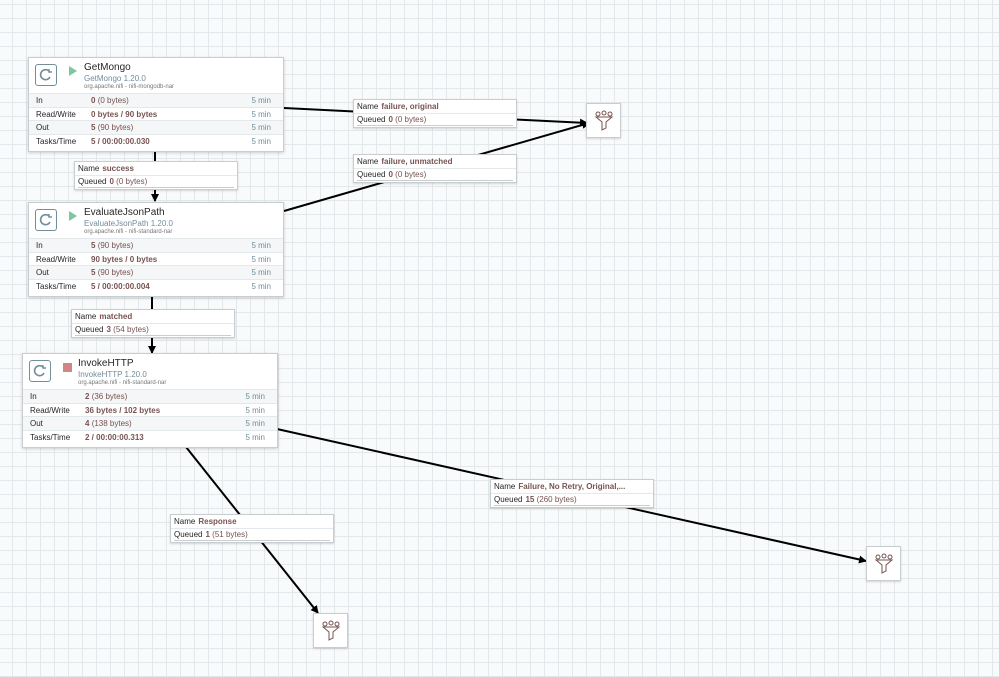  Describe the element at coordinates (150, 423) in the screenshot. I see `stat-out: Out 4 (138 bytes) 5 min` at that location.